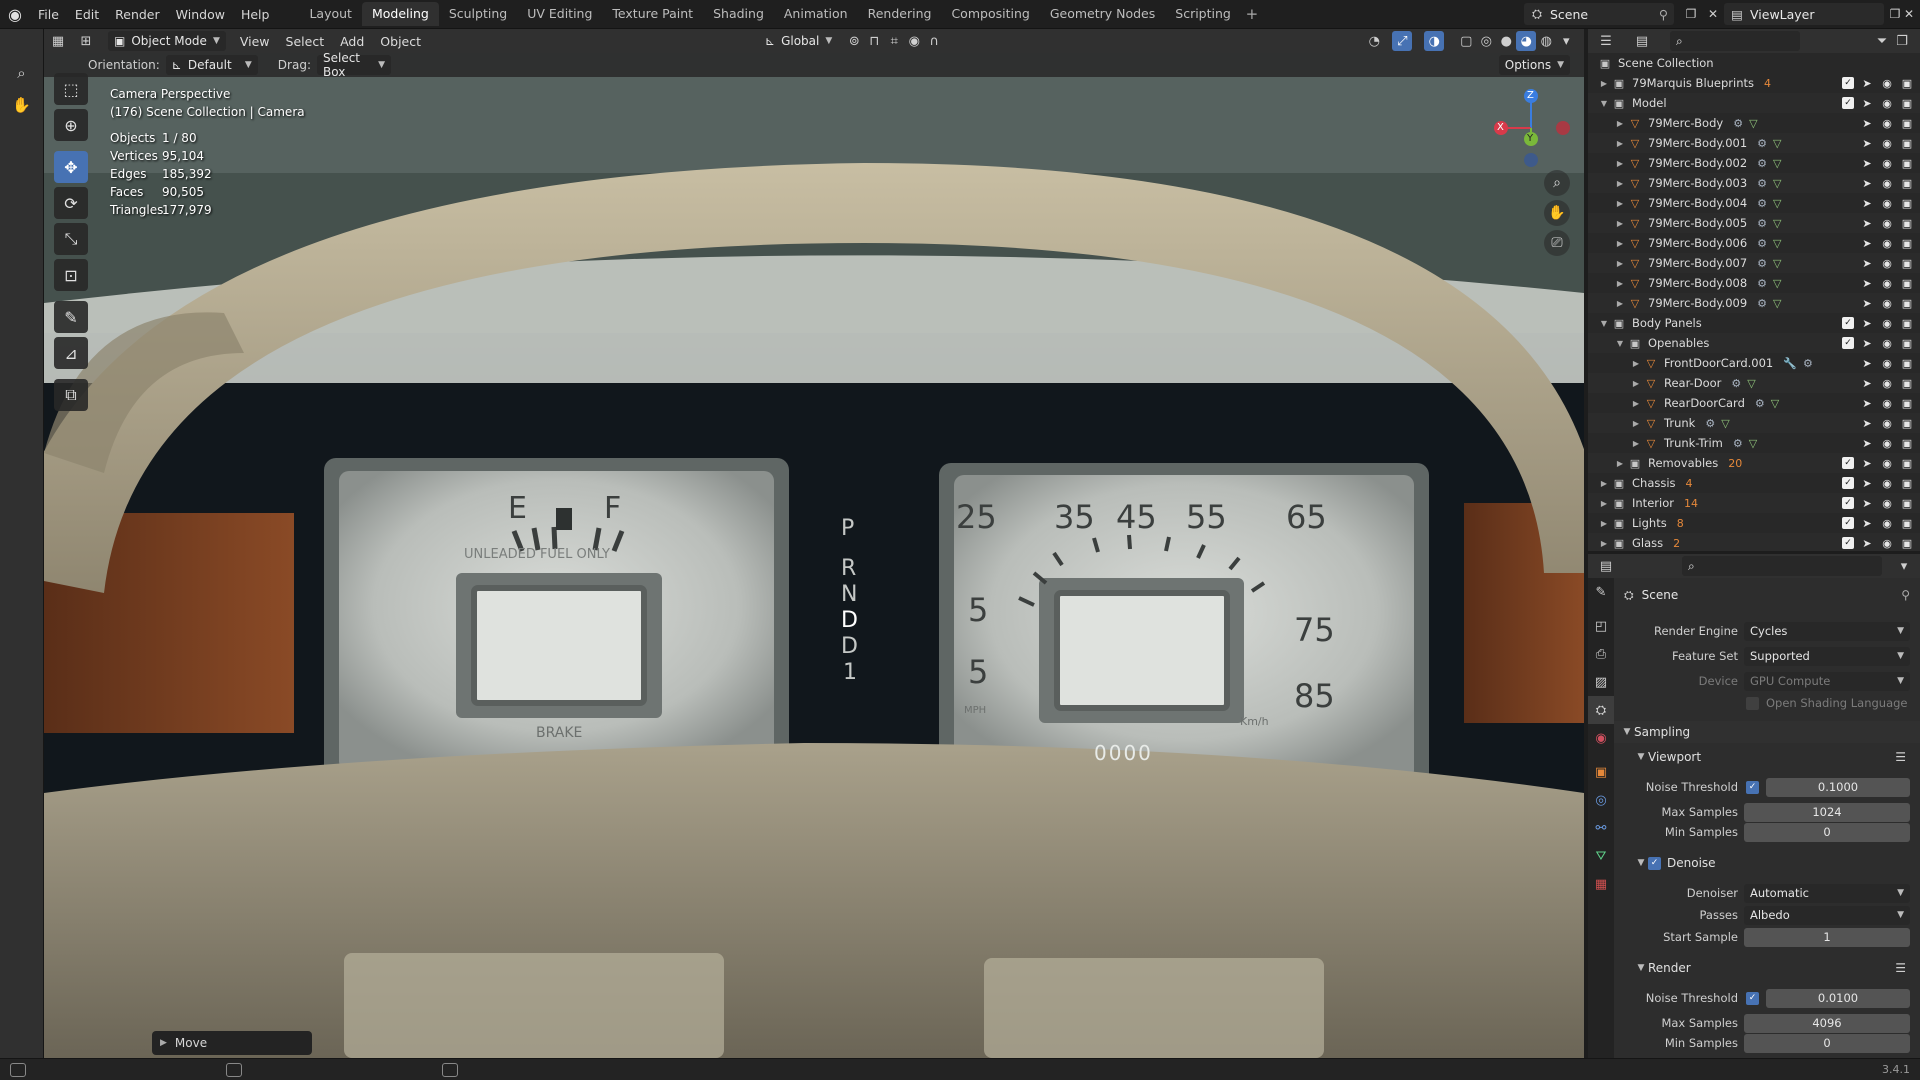 The width and height of the screenshot is (1920, 1080). What do you see at coordinates (1754, 403) in the screenshot?
I see `outliner-row: ▶ ▽ RearDoorCard ⚙ ▽ ➤ ◉ ▣` at bounding box center [1754, 403].